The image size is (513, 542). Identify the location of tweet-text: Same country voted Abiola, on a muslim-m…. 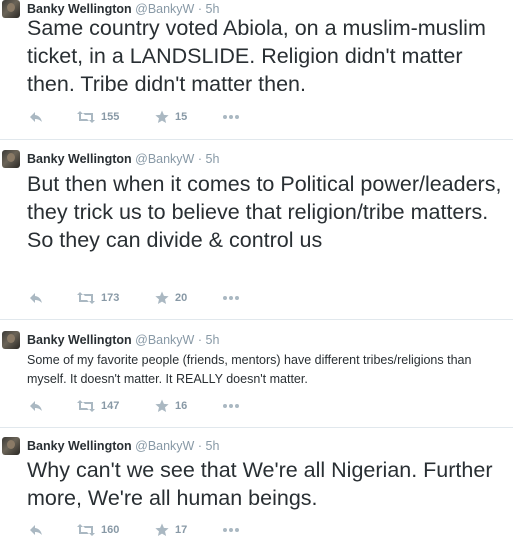
(259, 56).